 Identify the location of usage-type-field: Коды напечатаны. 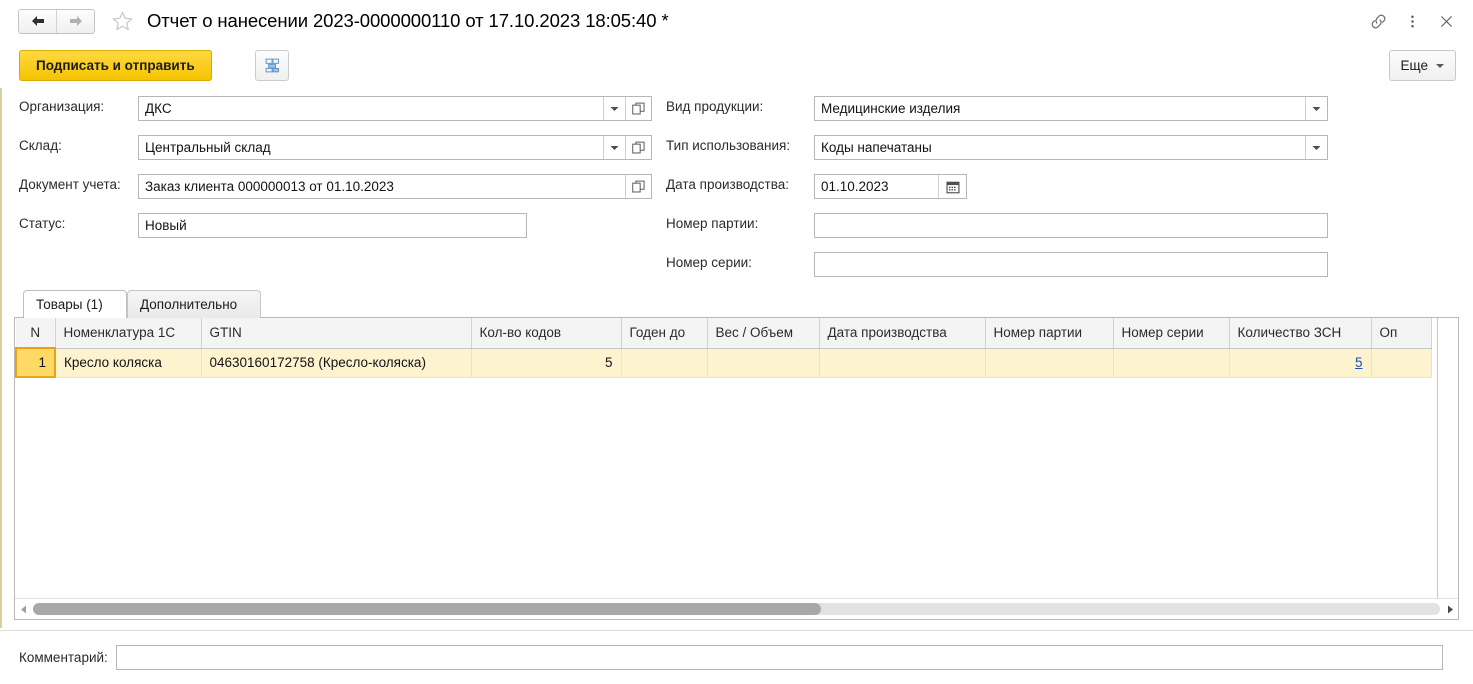
(1071, 147).